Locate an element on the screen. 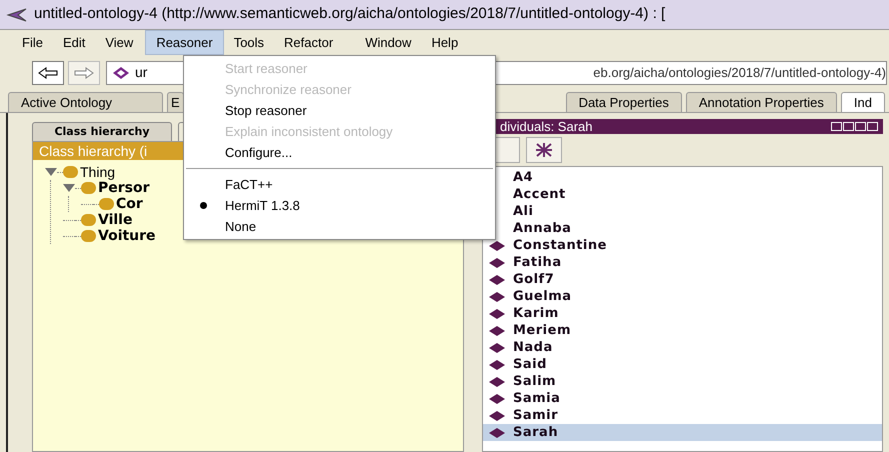 This screenshot has height=452, width=889. ontology-iri: eb.org/aicha/ontologies/2018/7/untitled-ontology-4) is located at coordinates (739, 73).